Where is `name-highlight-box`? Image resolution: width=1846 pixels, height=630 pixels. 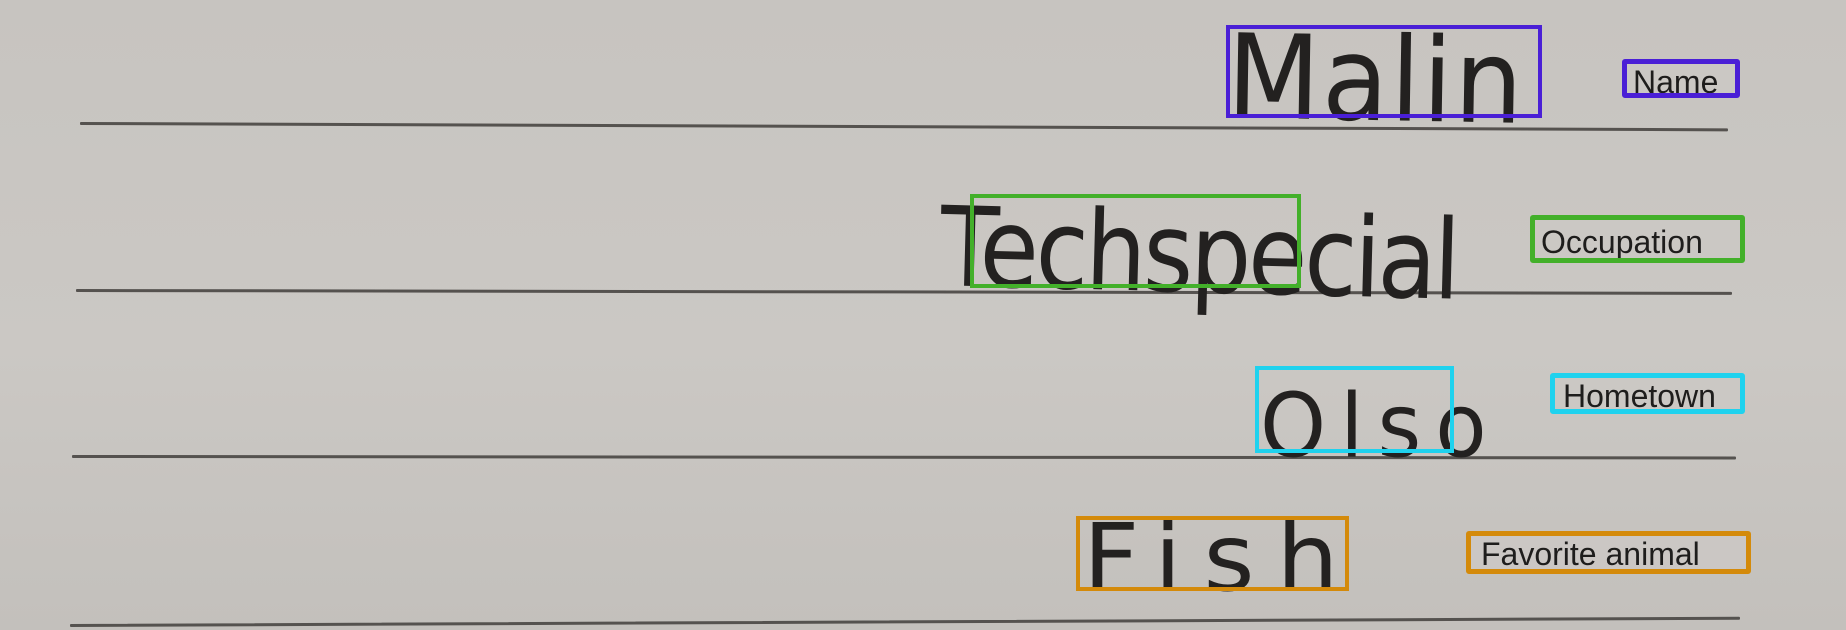 name-highlight-box is located at coordinates (1384, 71).